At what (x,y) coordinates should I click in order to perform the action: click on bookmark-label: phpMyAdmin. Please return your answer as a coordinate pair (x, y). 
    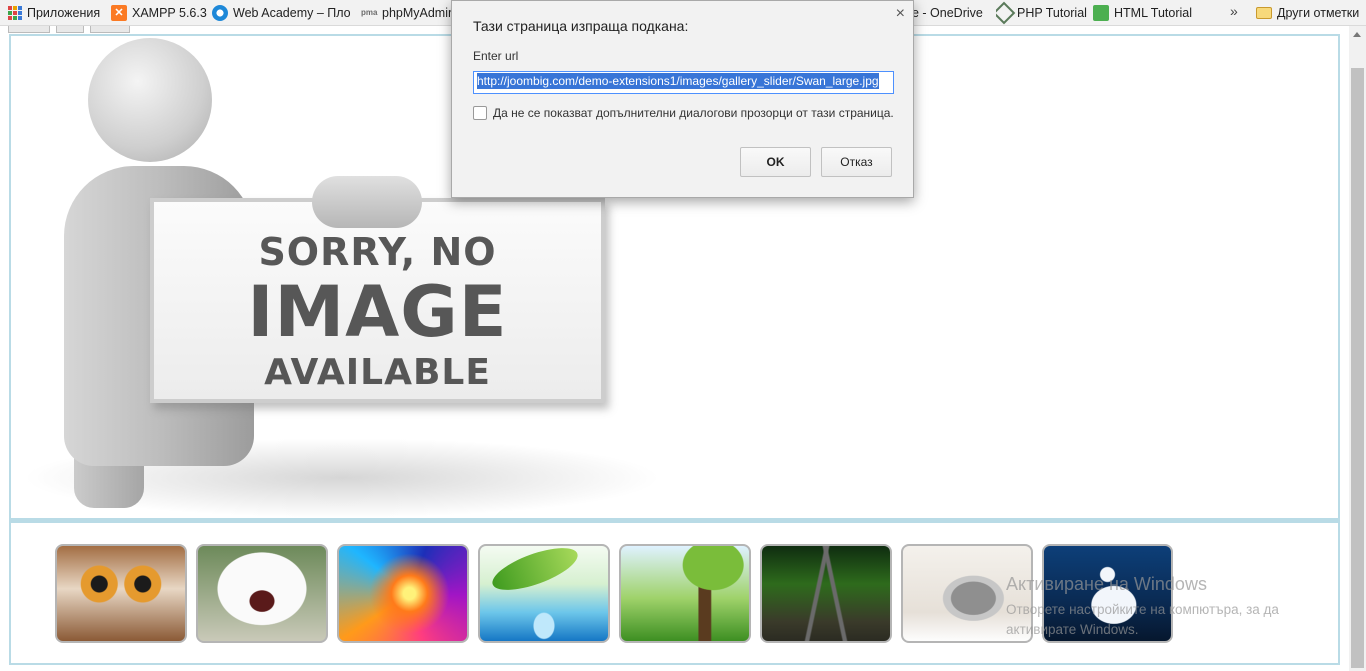
    Looking at the image, I should click on (417, 12).